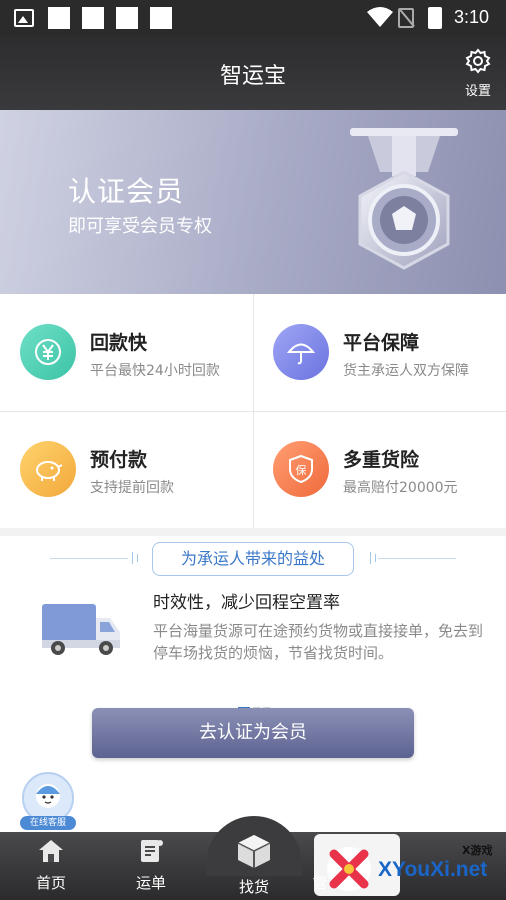 The height and width of the screenshot is (900, 506). What do you see at coordinates (152, 851) in the screenshot?
I see `waybill-icon` at bounding box center [152, 851].